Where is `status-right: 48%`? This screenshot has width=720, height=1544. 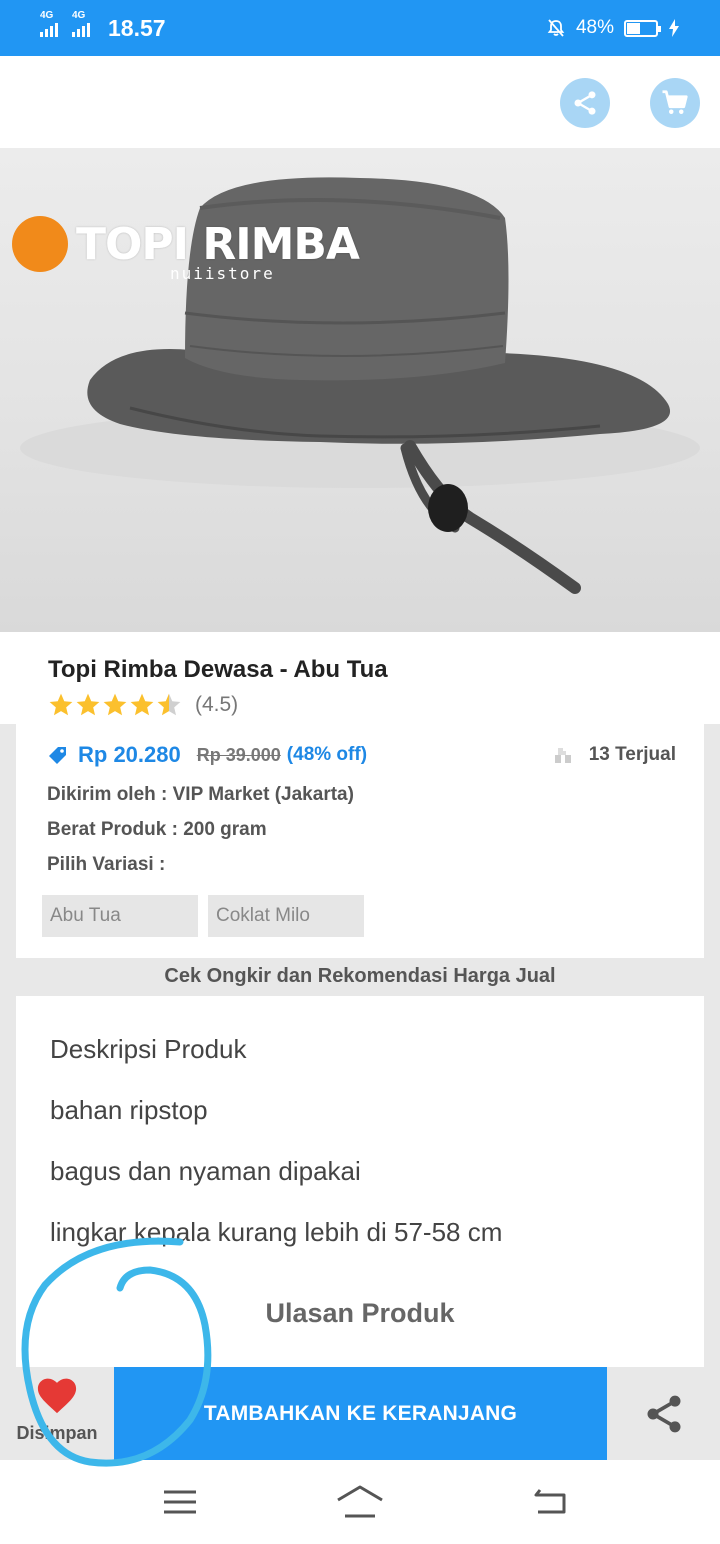
status-right: 48% is located at coordinates (613, 28).